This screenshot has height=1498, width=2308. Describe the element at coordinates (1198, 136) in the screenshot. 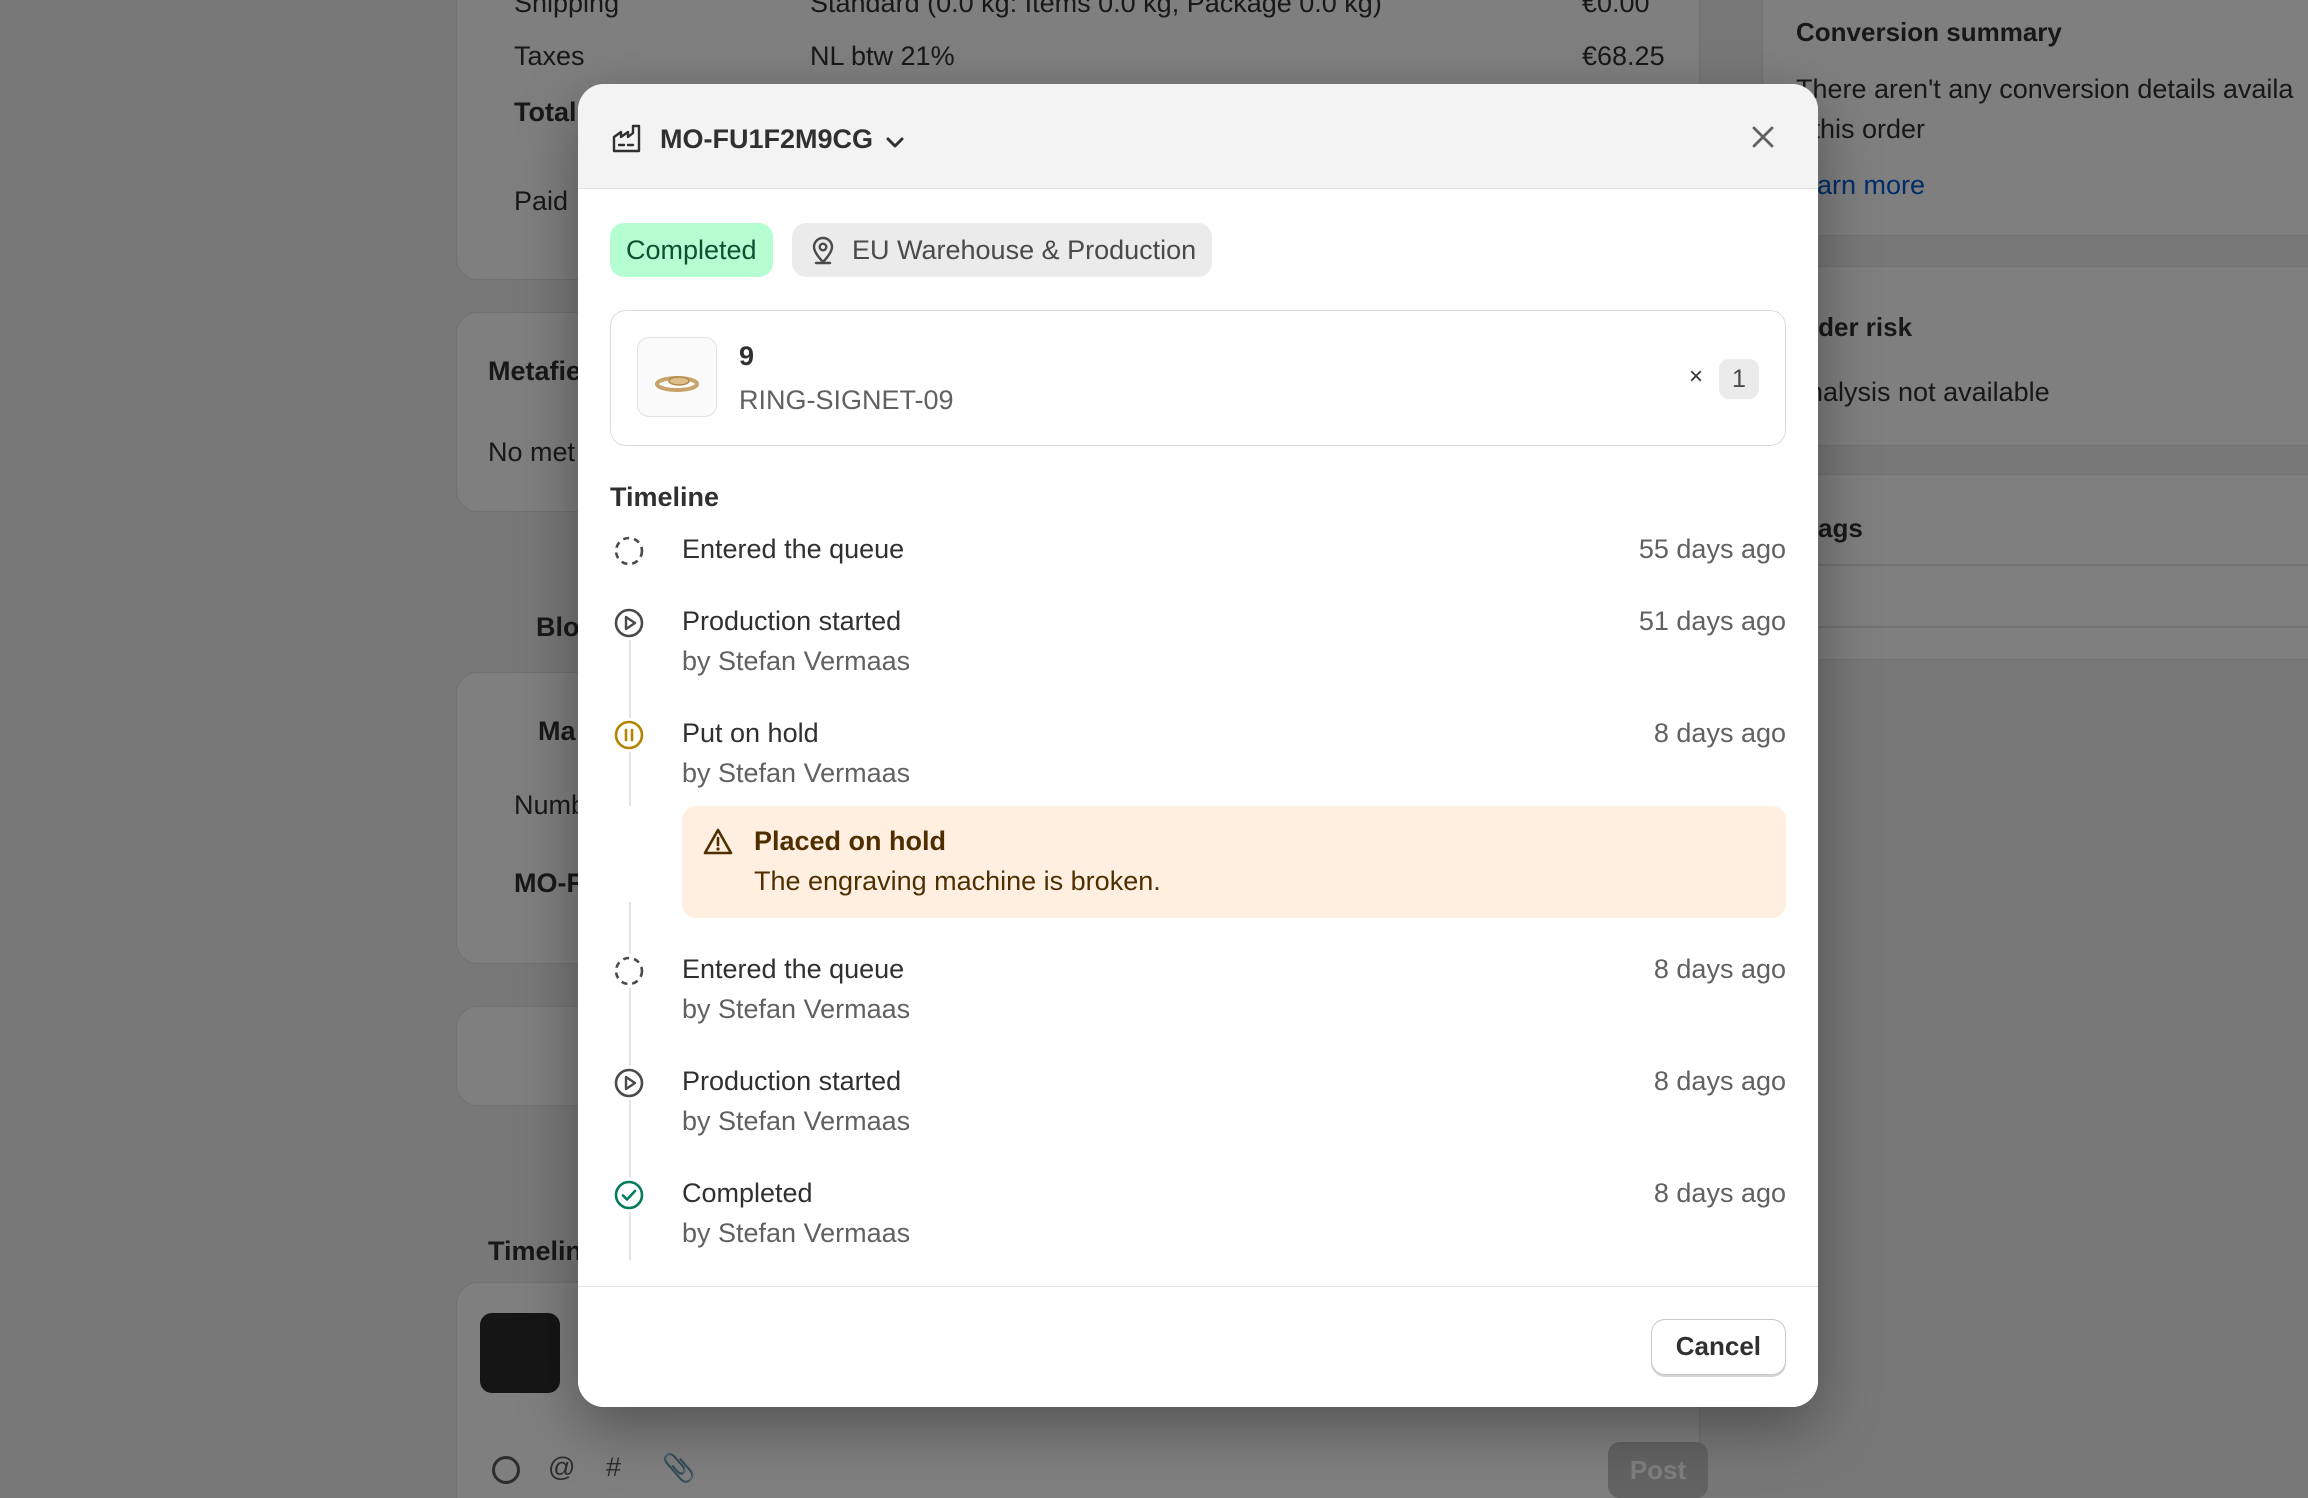

I see `modal-header: MO-FU1F2M9CG` at that location.